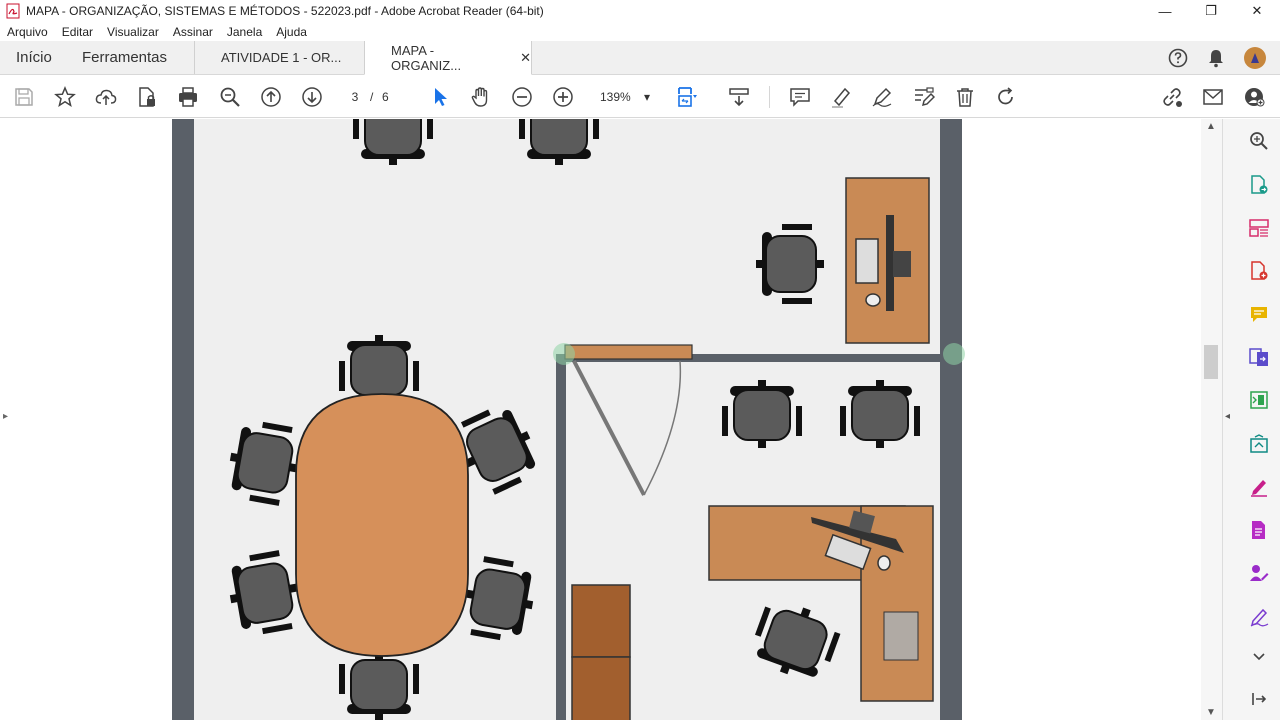 The width and height of the screenshot is (1280, 720). I want to click on save-icon, so click(24, 97).